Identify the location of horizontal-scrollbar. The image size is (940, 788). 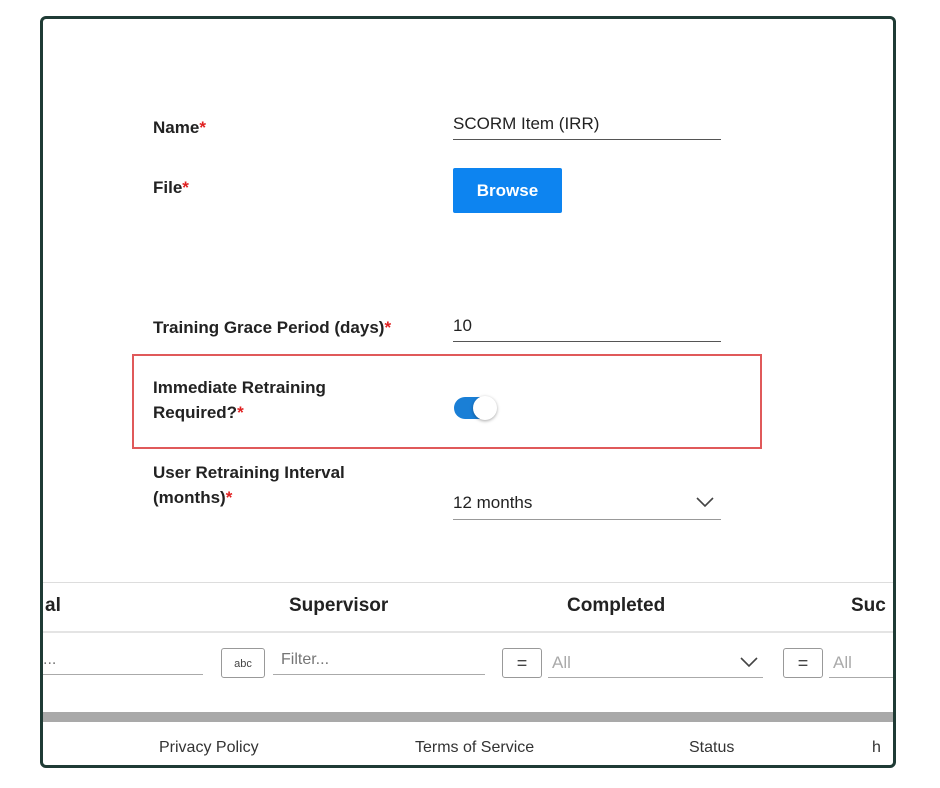
(468, 717).